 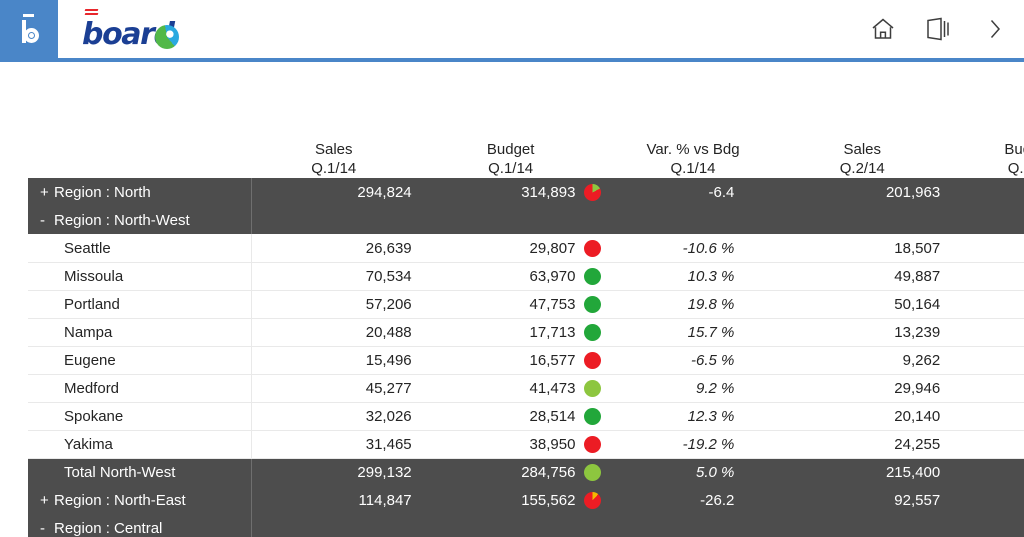 I want to click on row-label-text: Seattle, so click(x=87, y=248).